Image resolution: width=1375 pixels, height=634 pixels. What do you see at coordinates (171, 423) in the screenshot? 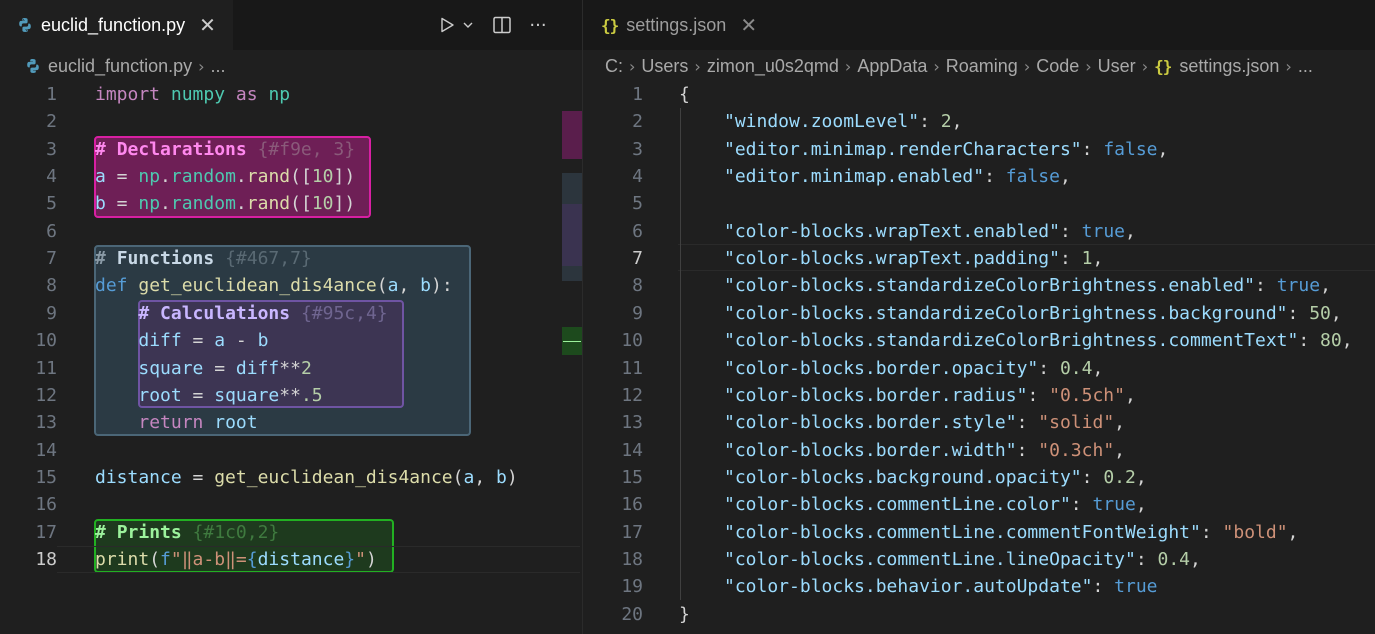
I see `code-token: return` at bounding box center [171, 423].